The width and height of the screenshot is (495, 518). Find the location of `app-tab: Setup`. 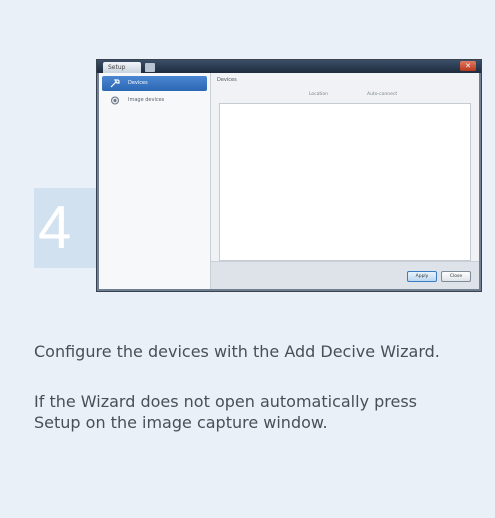

app-tab: Setup is located at coordinates (122, 67).